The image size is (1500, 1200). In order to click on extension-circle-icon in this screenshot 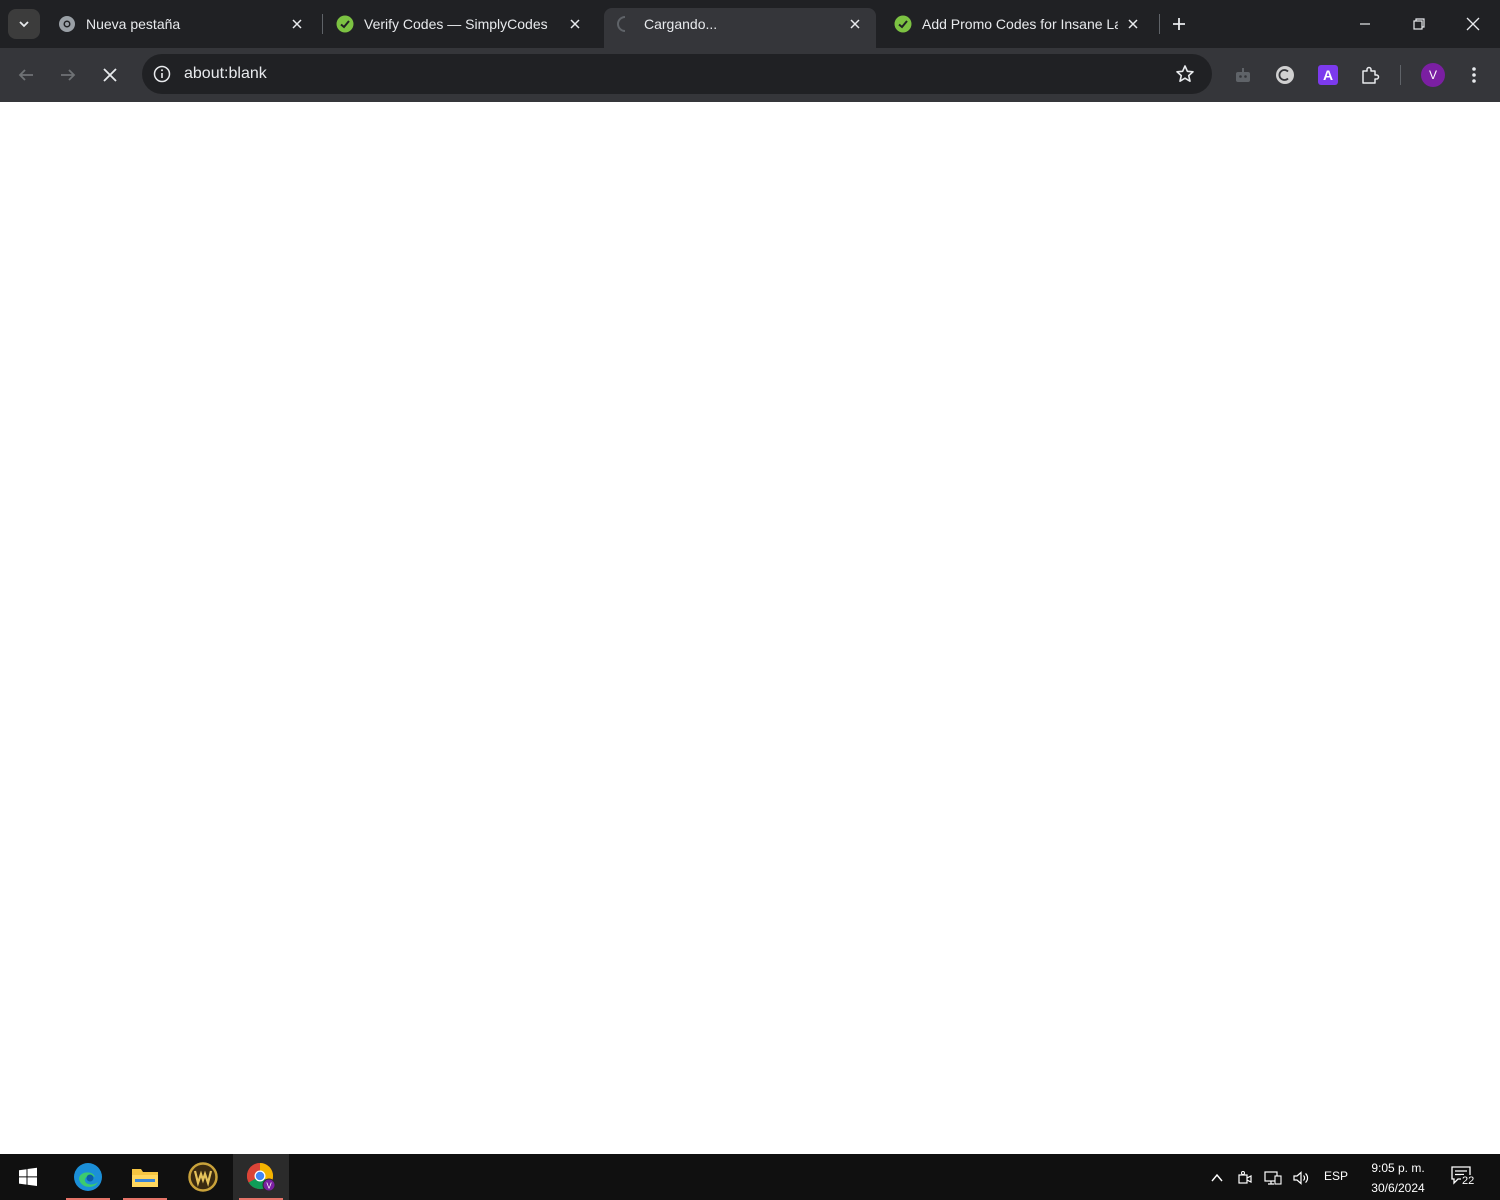, I will do `click(1285, 75)`.